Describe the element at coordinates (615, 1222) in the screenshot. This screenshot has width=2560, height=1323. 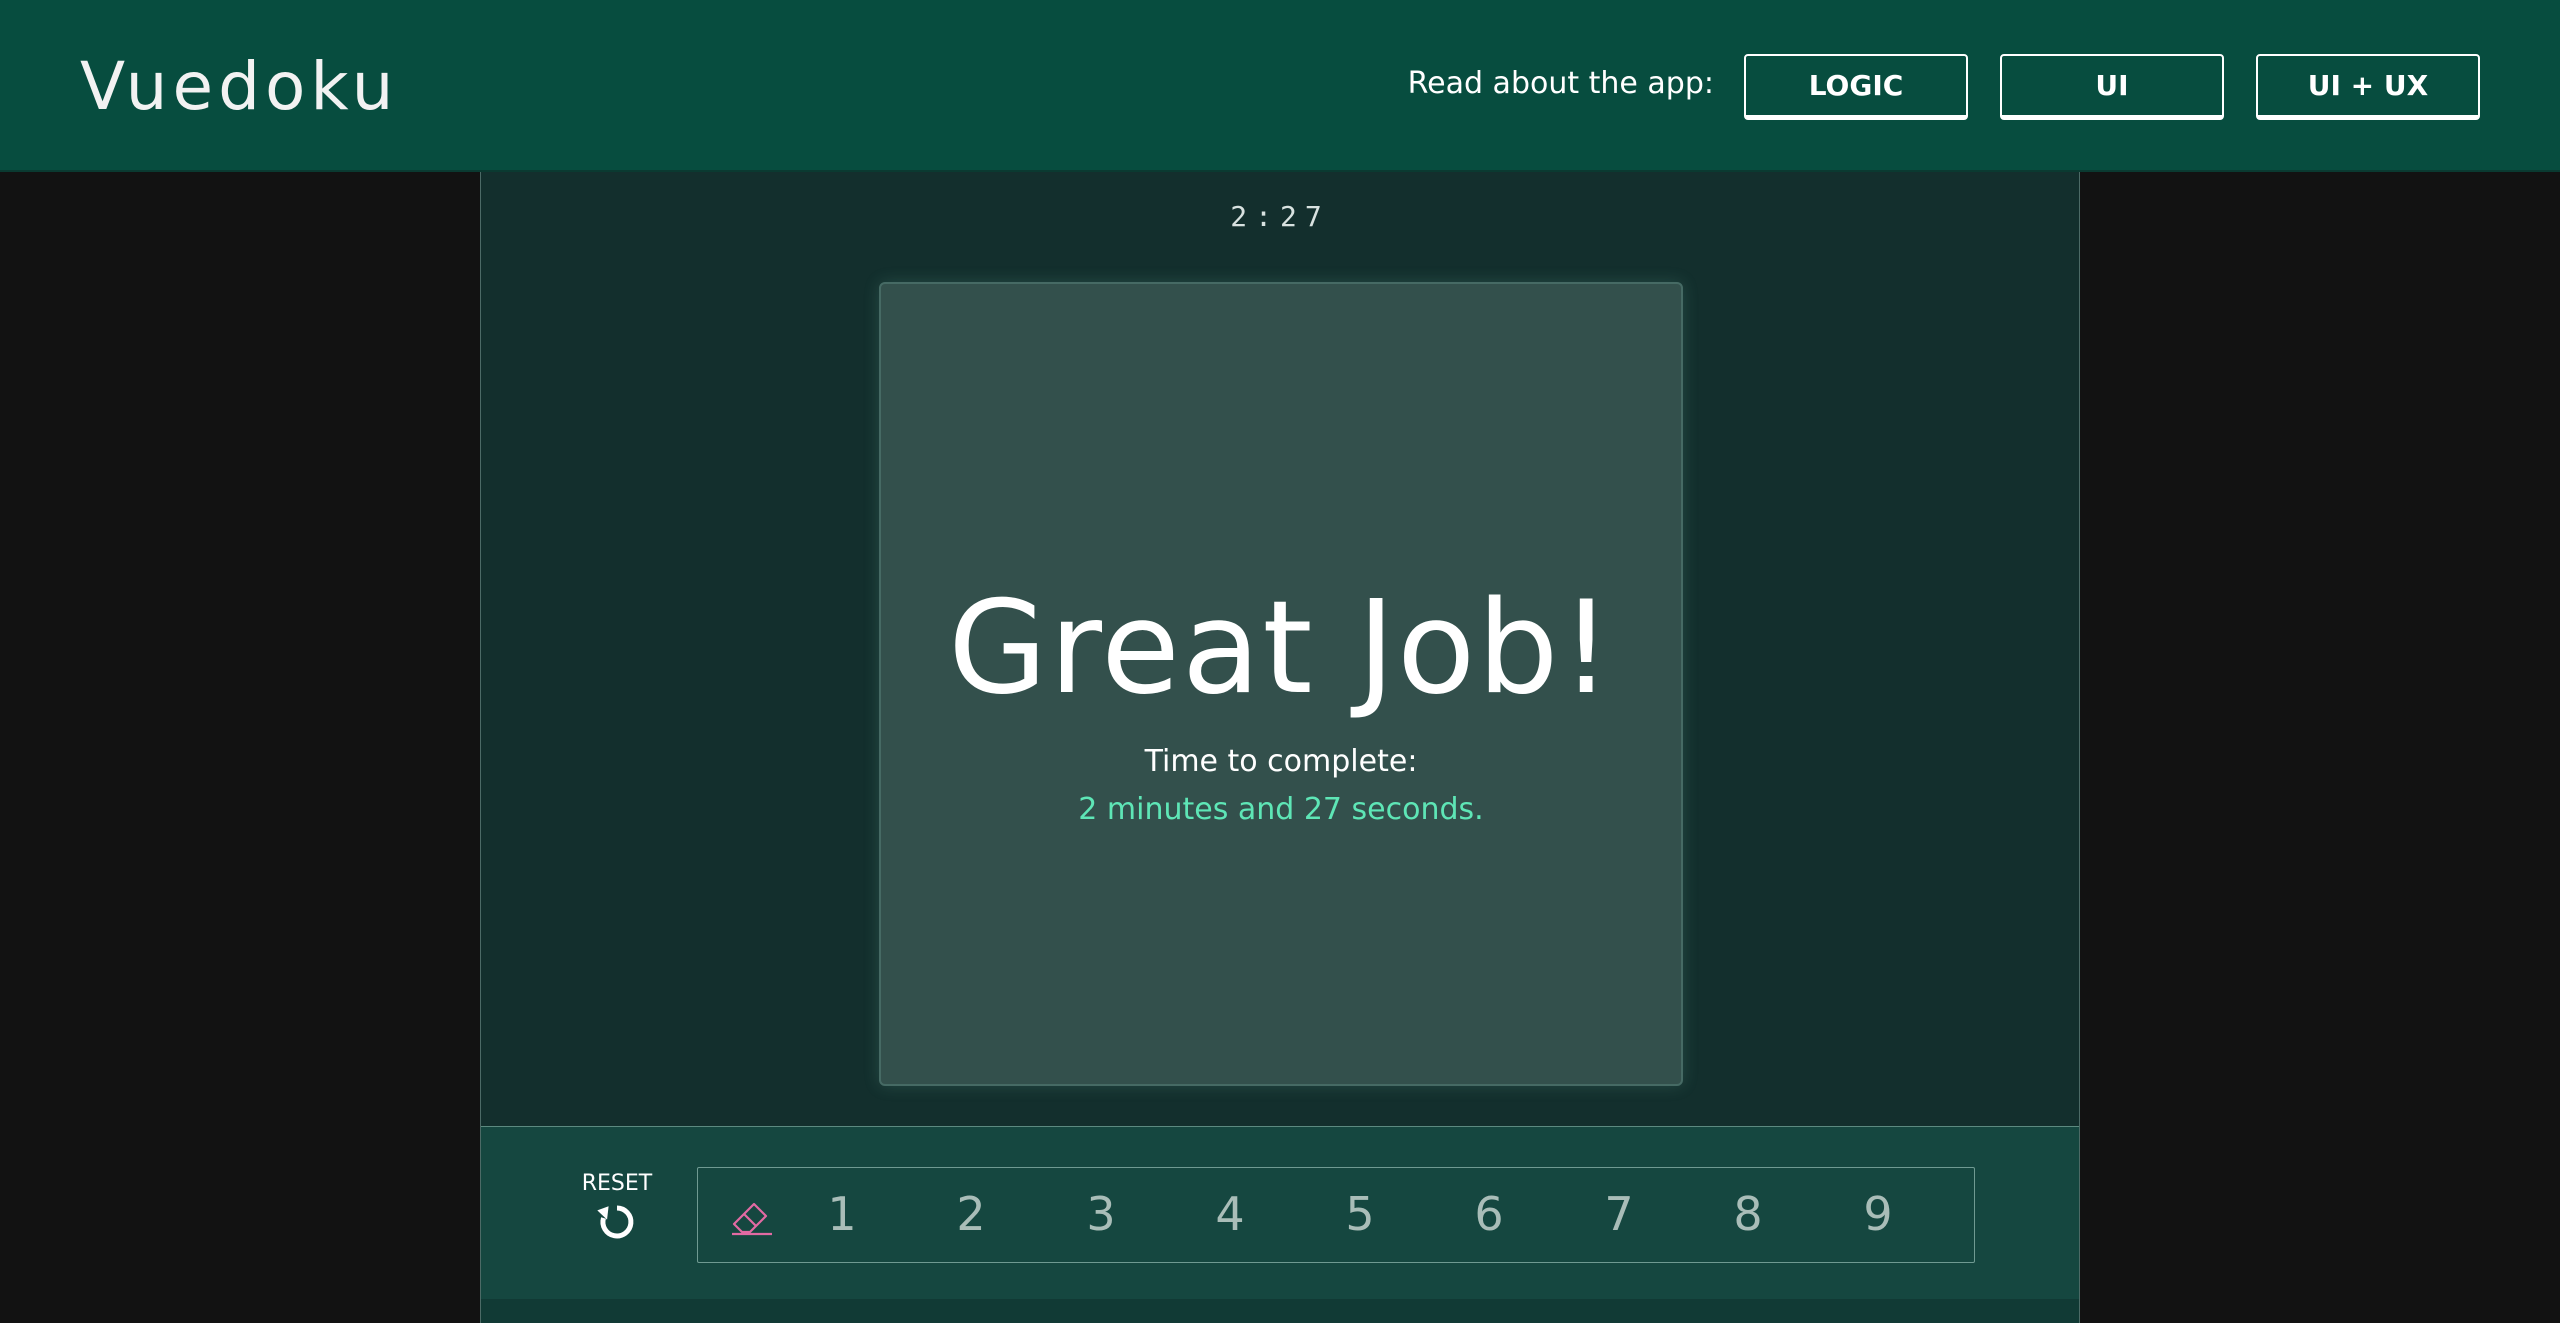
I see `reset-icon` at that location.